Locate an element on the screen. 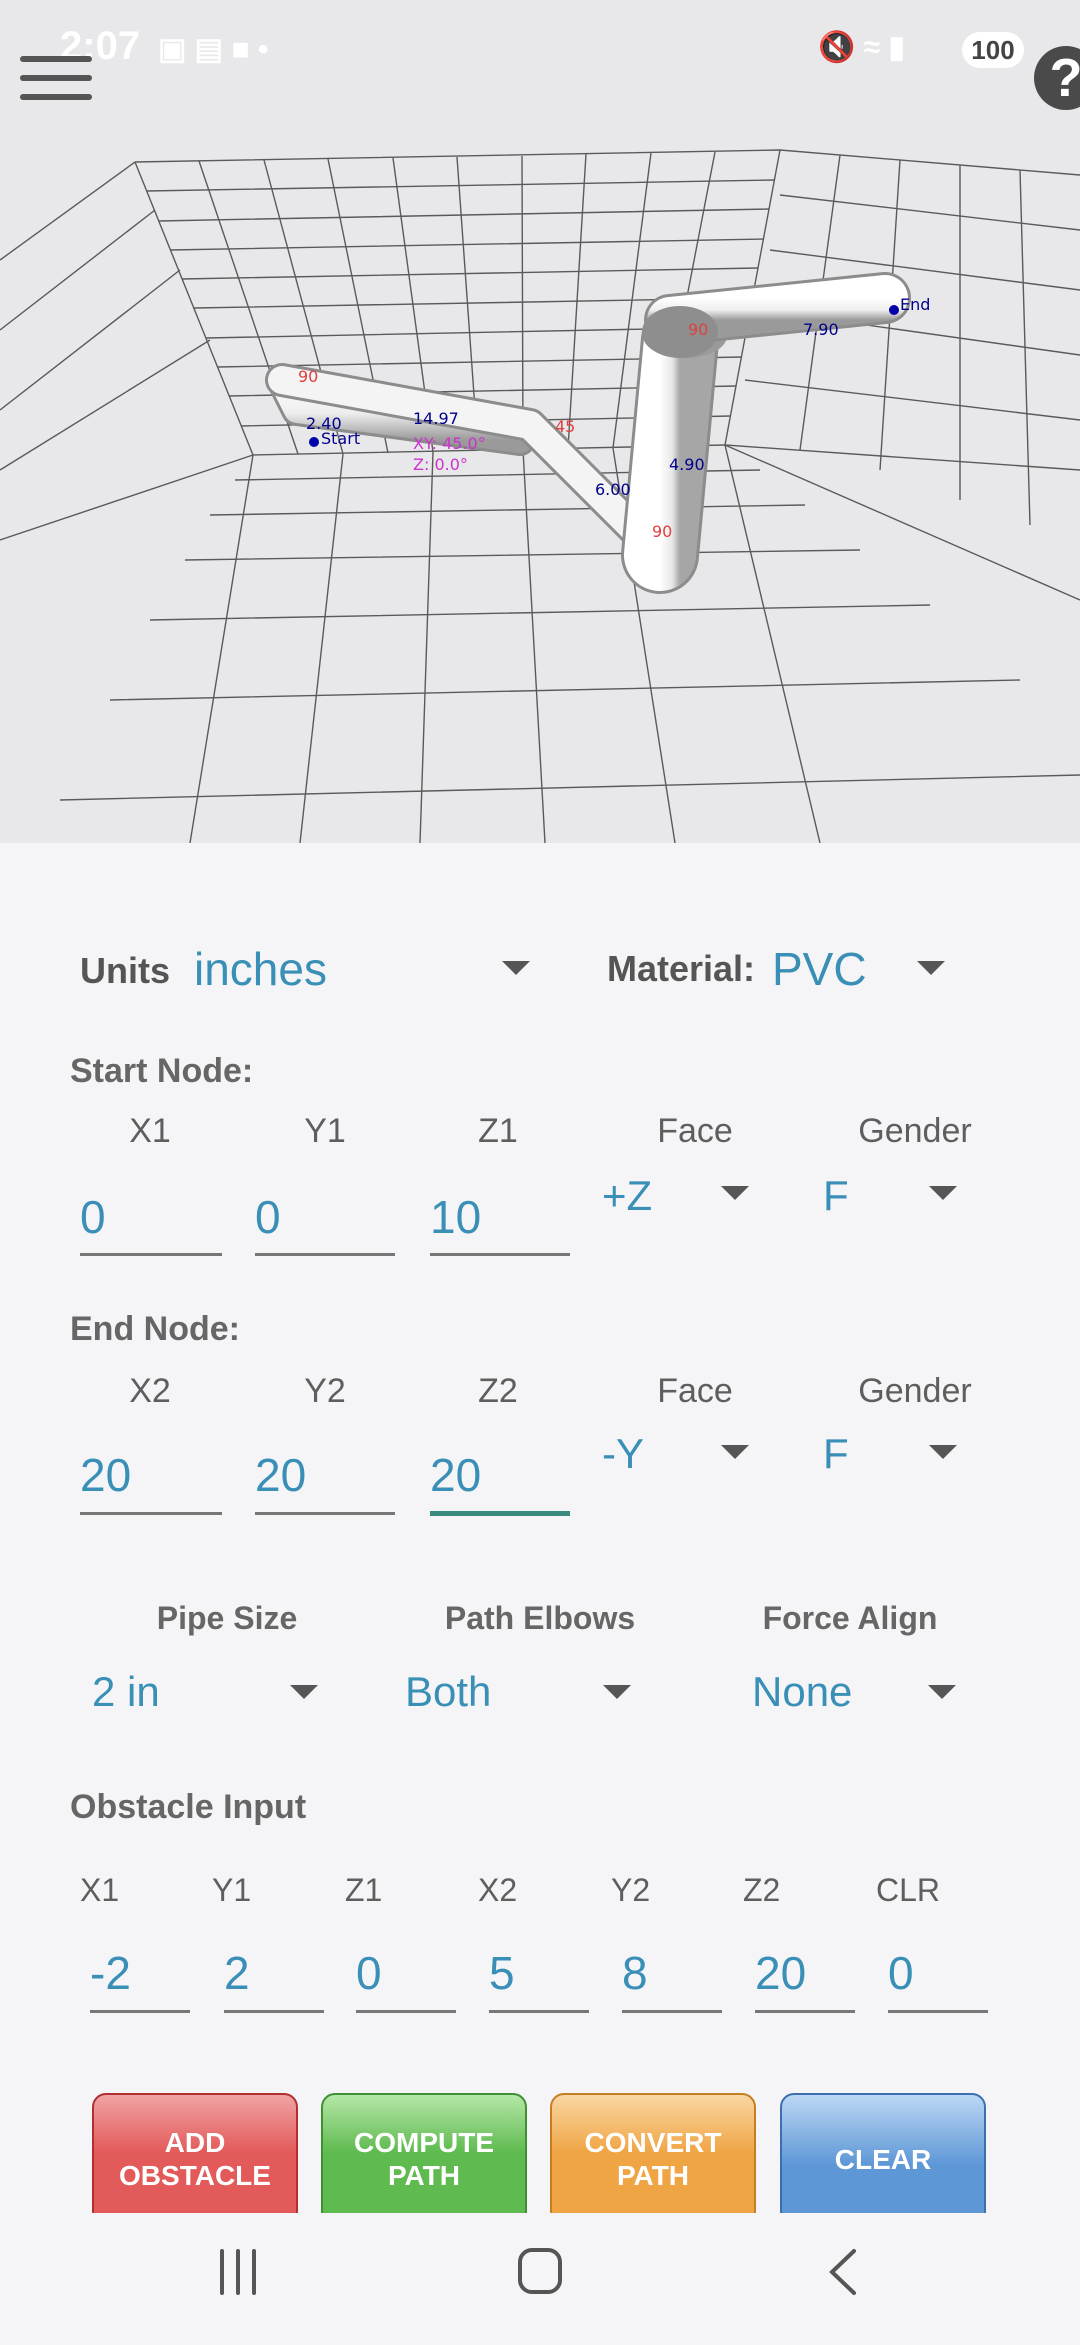  segment-length-label: 14.97 is located at coordinates (436, 418).